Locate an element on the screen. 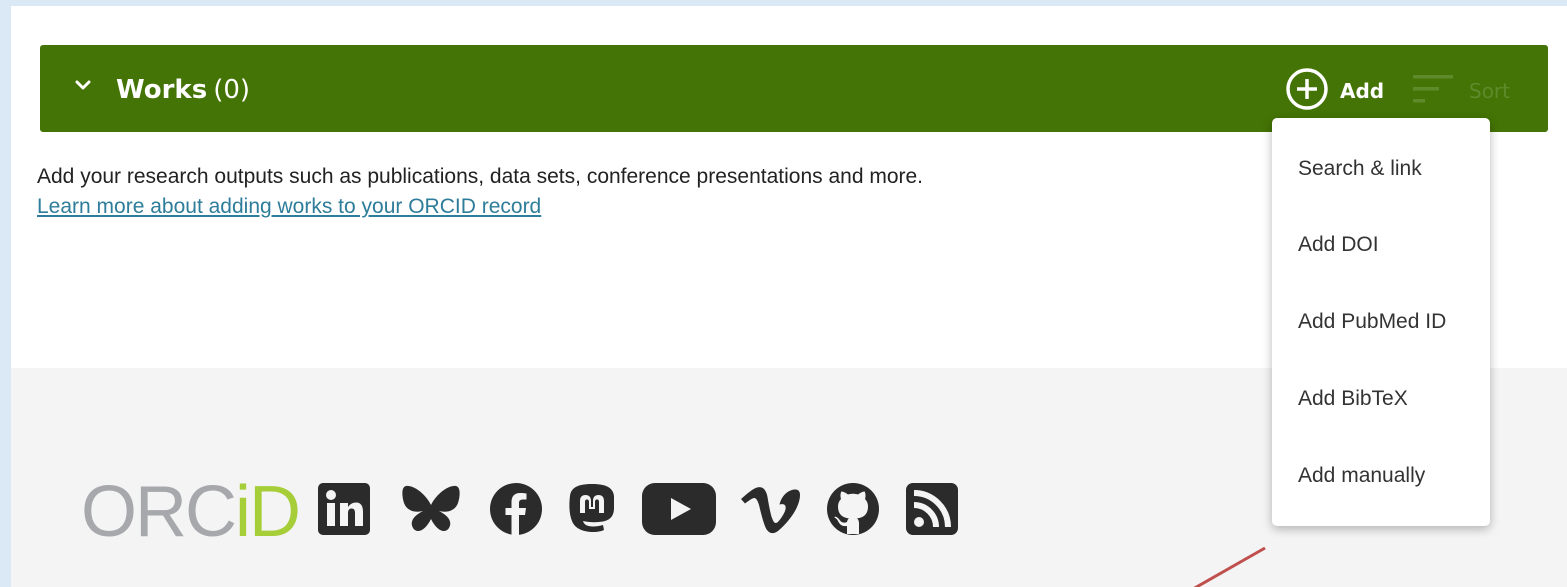 This screenshot has width=1567, height=587. sort-icon is located at coordinates (1433, 89).